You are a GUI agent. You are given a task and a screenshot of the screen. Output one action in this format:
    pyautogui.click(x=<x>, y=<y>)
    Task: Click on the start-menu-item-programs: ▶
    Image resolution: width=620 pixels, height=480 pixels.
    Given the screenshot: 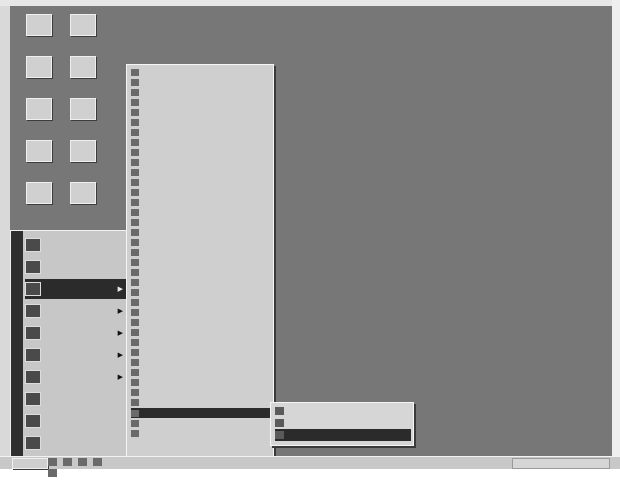 What is the action you would take?
    pyautogui.click(x=76, y=289)
    